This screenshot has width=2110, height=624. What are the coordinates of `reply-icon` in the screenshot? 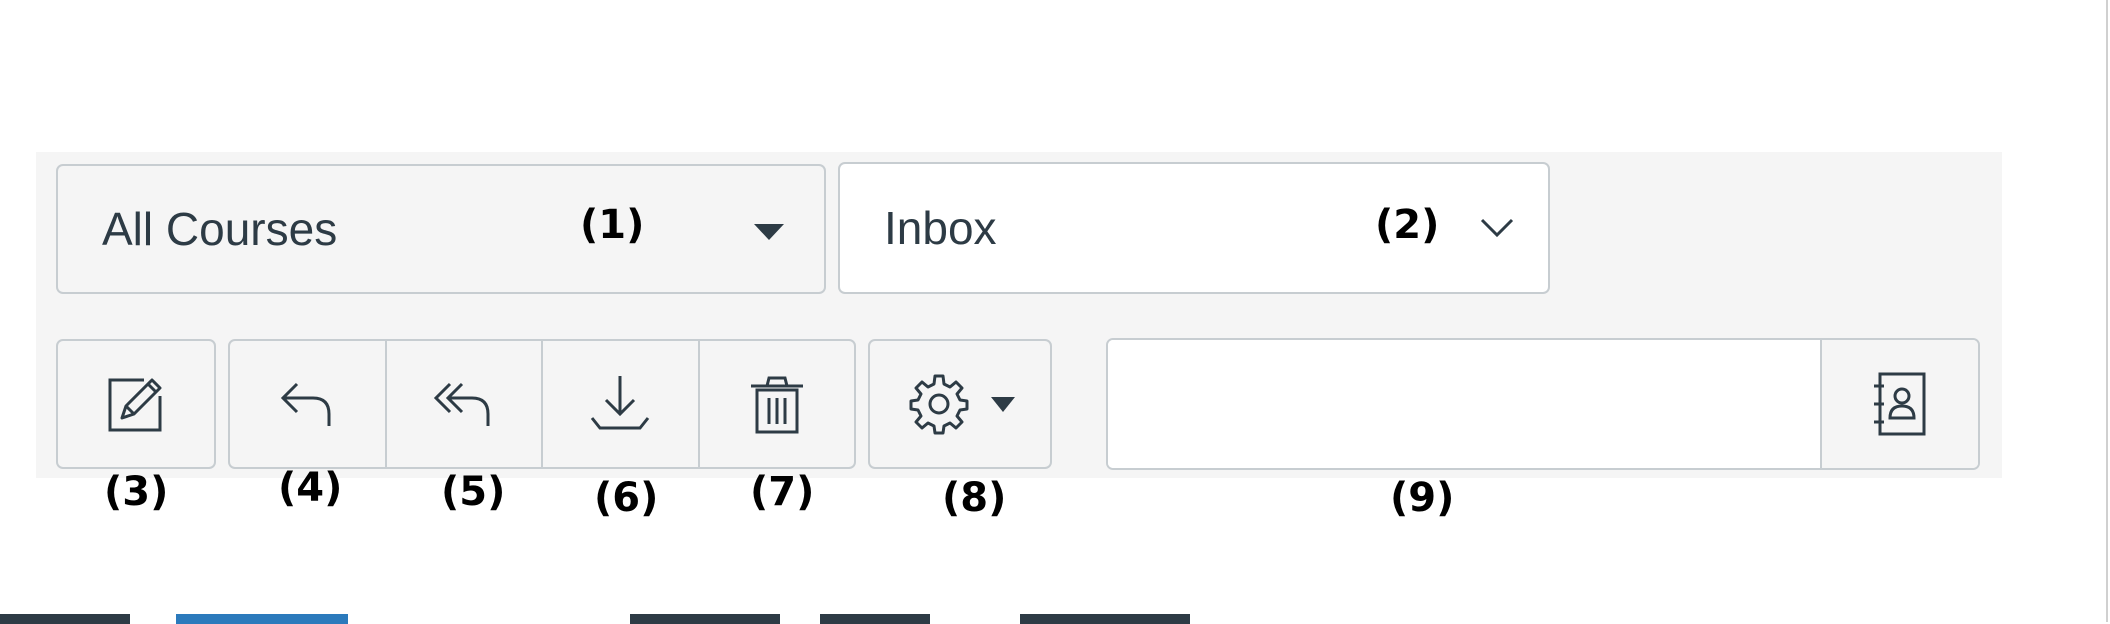 It's located at (306, 404).